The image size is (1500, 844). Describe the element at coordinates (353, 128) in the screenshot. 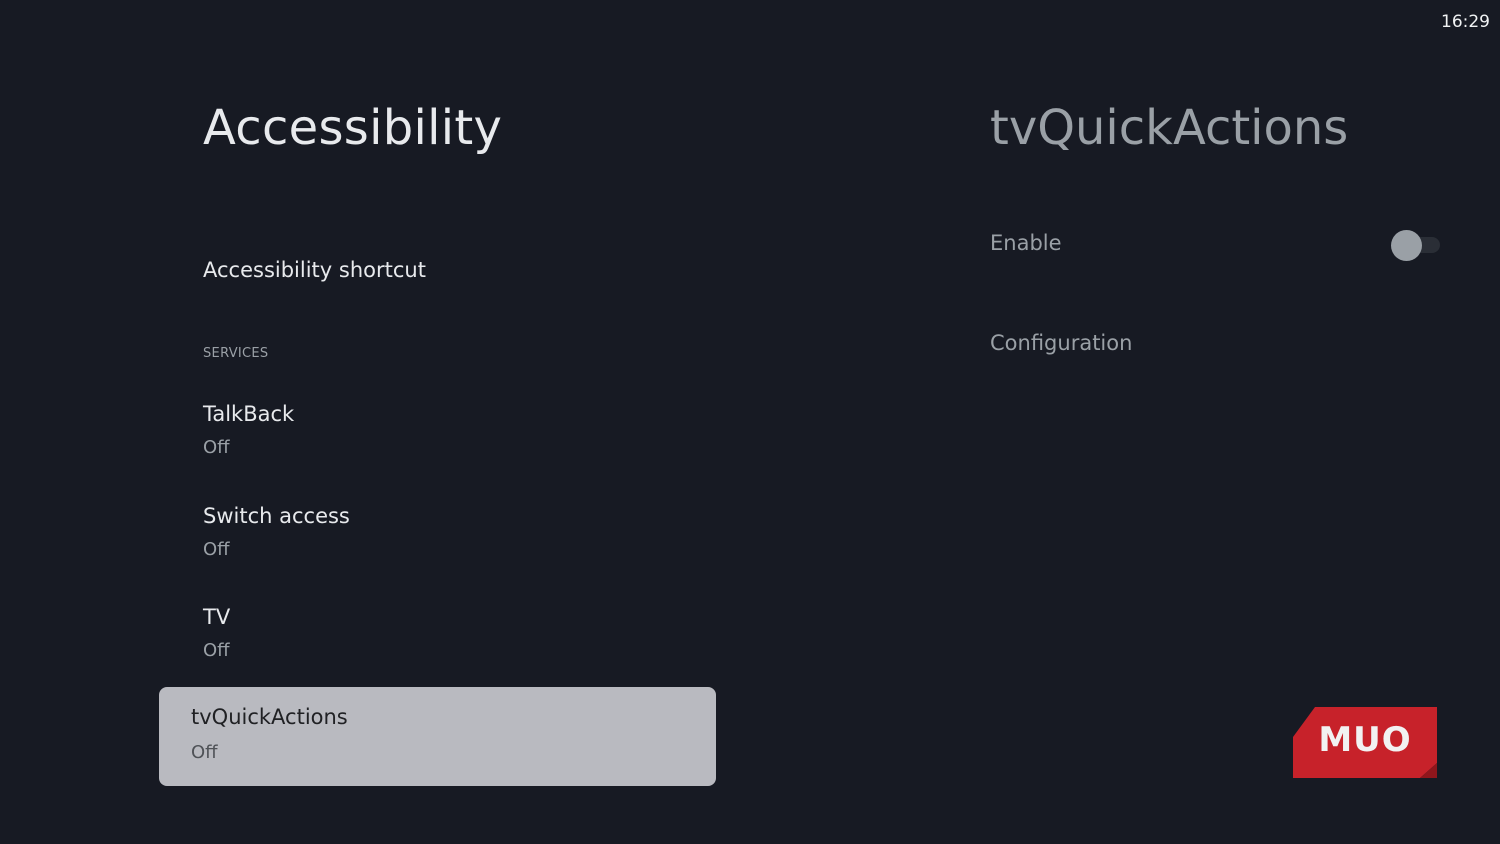

I see `page-title: Accessibility` at that location.